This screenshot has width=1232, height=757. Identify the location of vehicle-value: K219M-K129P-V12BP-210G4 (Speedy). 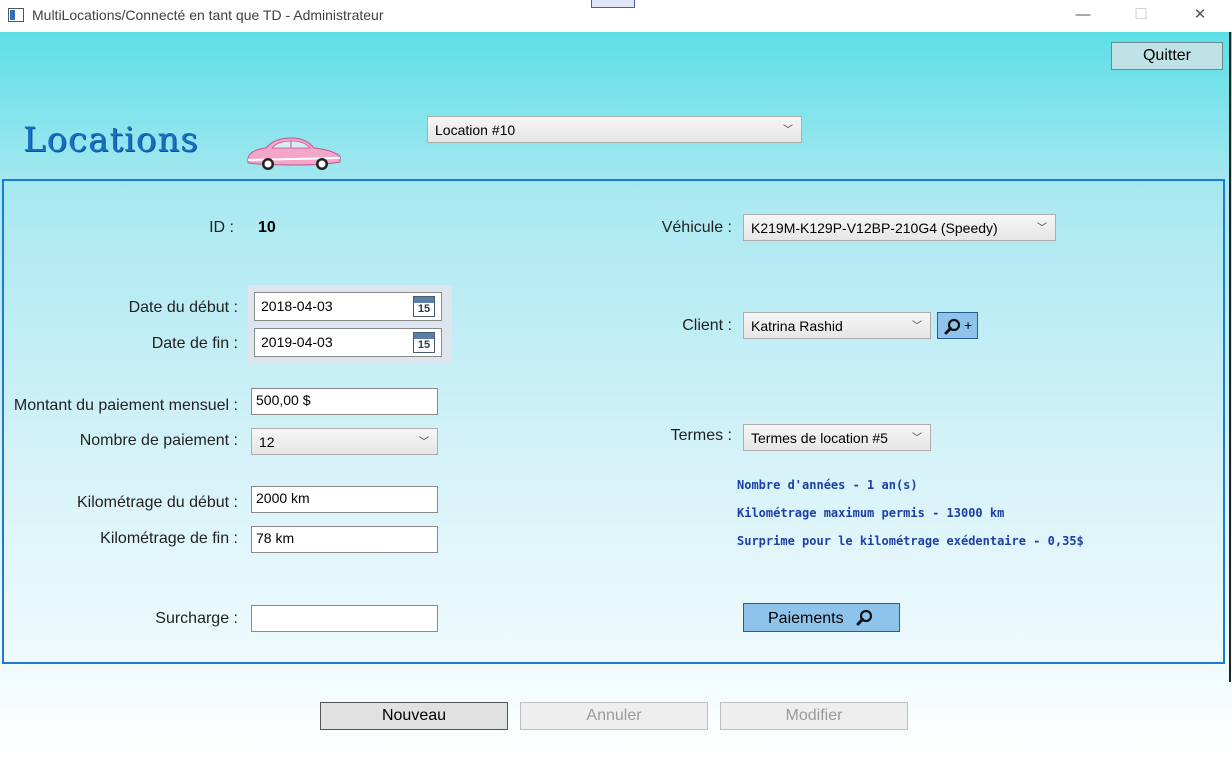
(874, 227).